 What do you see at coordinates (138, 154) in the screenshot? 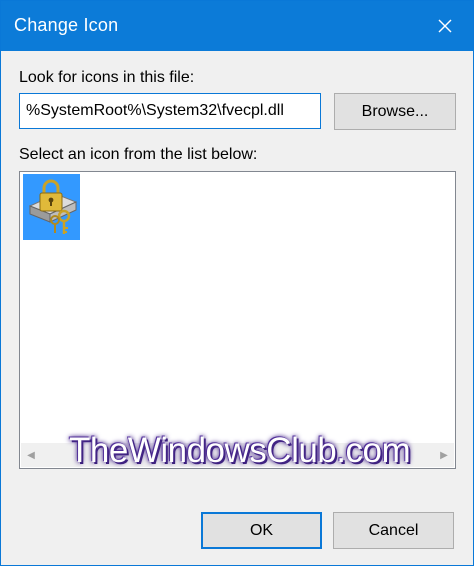
I see `select-icon-label: Select an icon from the list below:` at bounding box center [138, 154].